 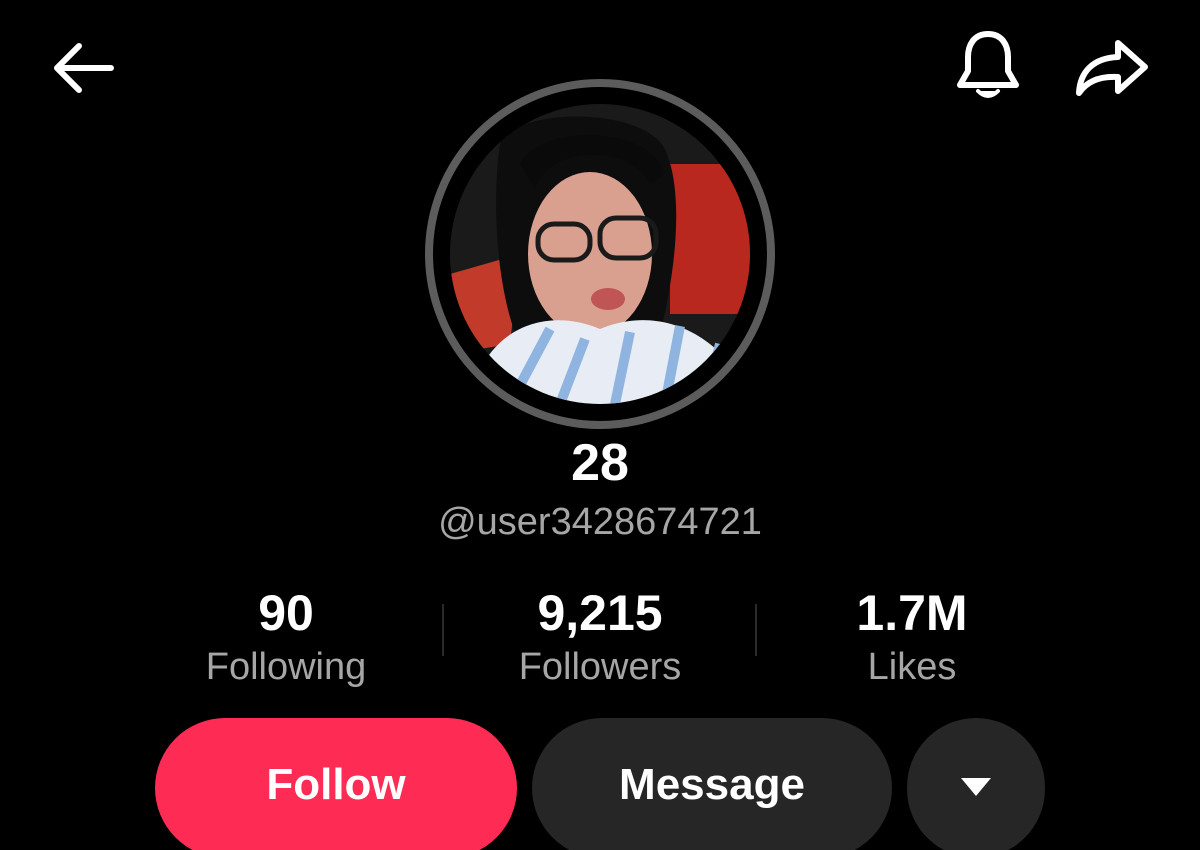 What do you see at coordinates (600, 613) in the screenshot?
I see `followers-count: 9,215` at bounding box center [600, 613].